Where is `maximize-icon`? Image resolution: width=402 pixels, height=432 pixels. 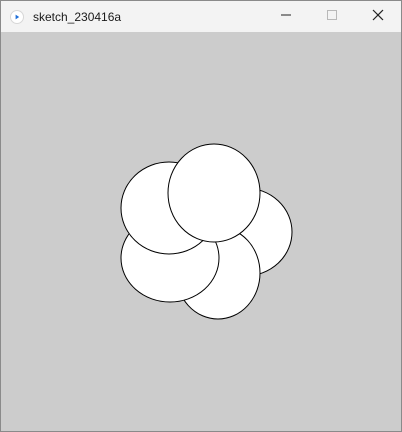
maximize-icon is located at coordinates (332, 17).